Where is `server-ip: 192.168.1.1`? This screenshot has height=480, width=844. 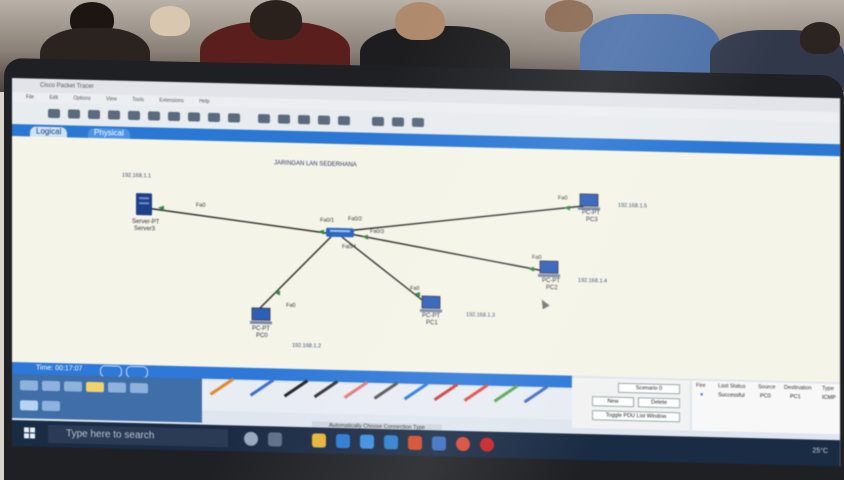
server-ip: 192.168.1.1 is located at coordinates (137, 176).